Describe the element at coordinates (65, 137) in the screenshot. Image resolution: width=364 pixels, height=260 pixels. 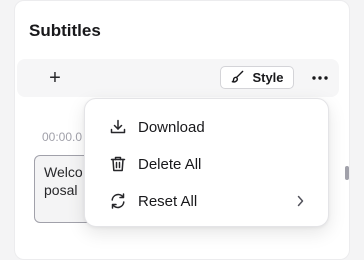
I see `subtitle-timestamp: 00:00.0` at that location.